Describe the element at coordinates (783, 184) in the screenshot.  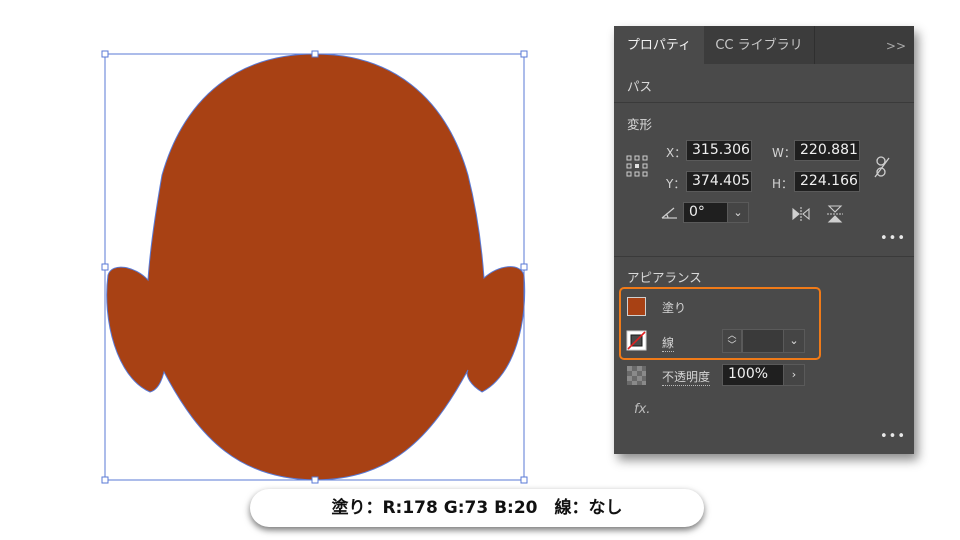
I see `h-label: H：` at that location.